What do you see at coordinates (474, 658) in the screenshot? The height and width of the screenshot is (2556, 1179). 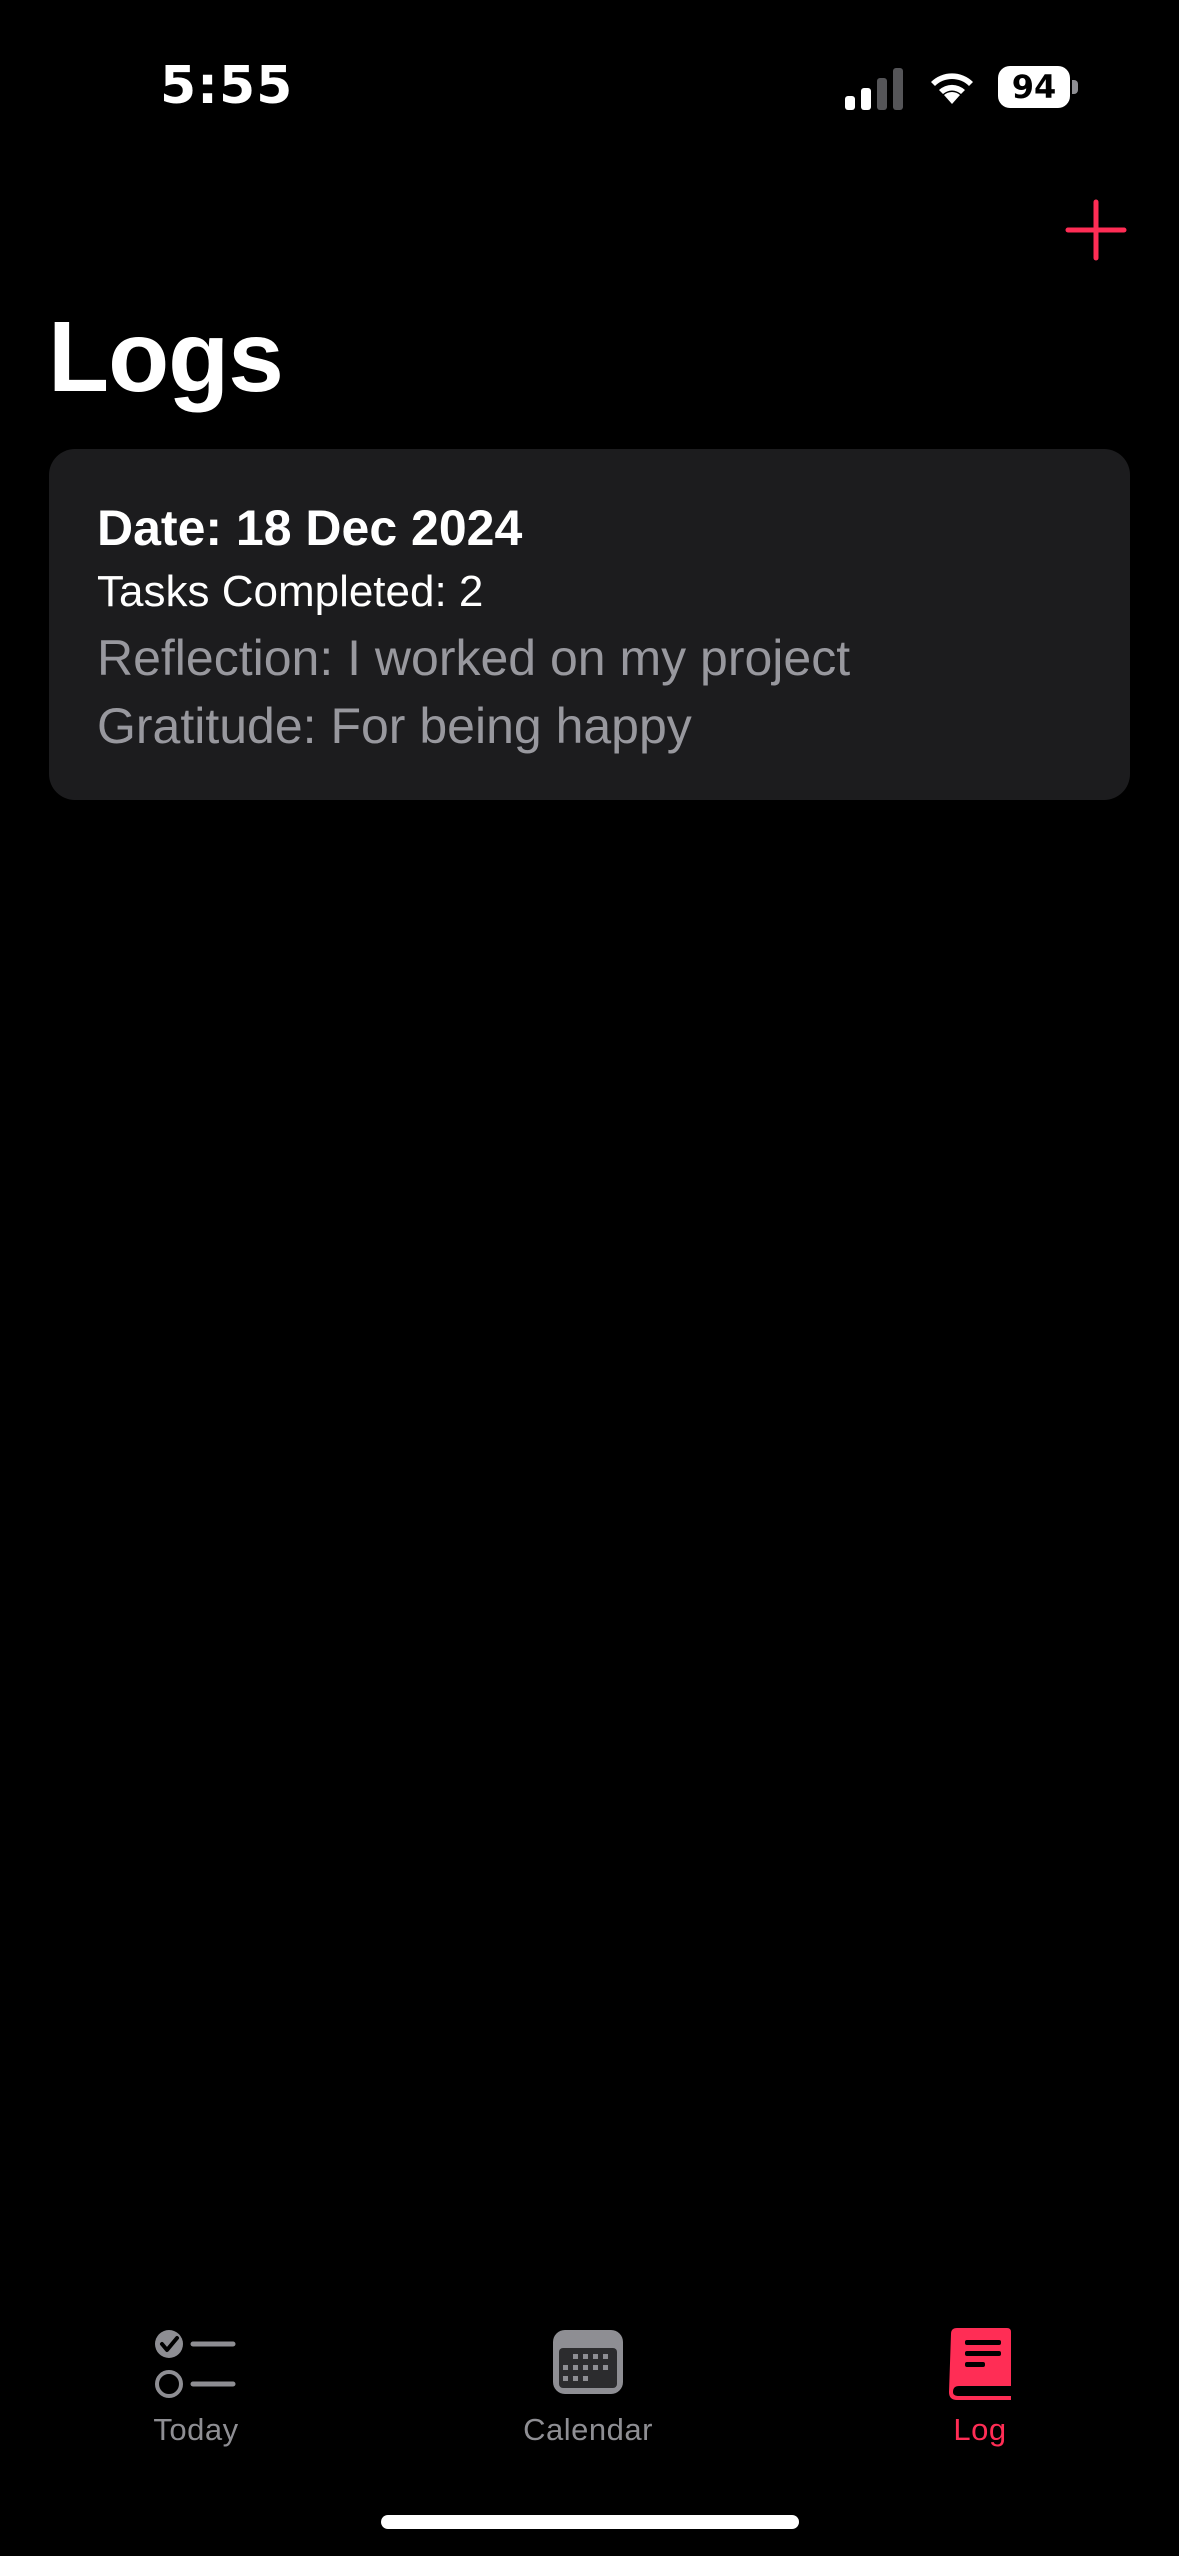 I see `log-reflection: Reflection: I worked on my project` at bounding box center [474, 658].